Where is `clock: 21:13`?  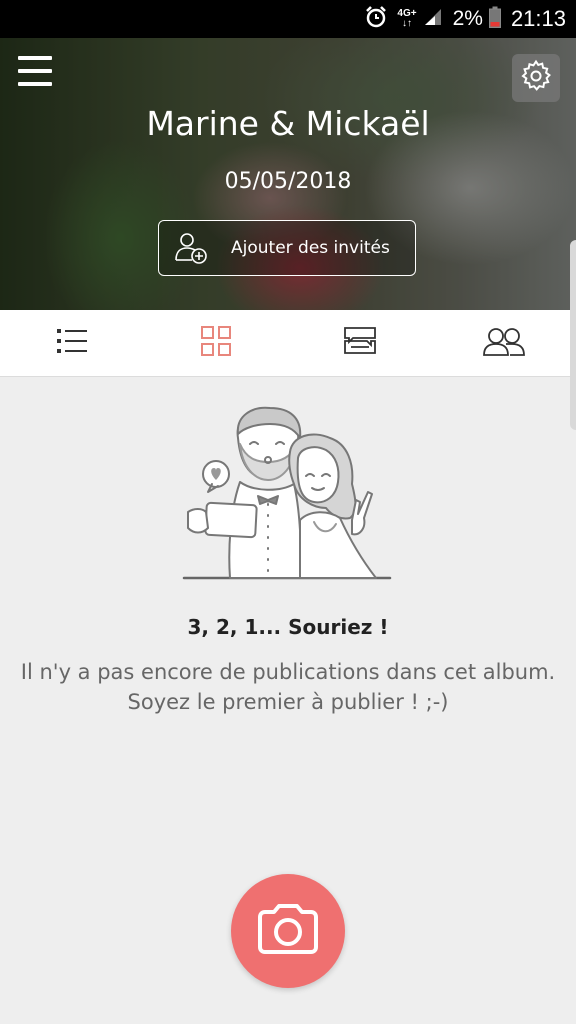
clock: 21:13 is located at coordinates (538, 18).